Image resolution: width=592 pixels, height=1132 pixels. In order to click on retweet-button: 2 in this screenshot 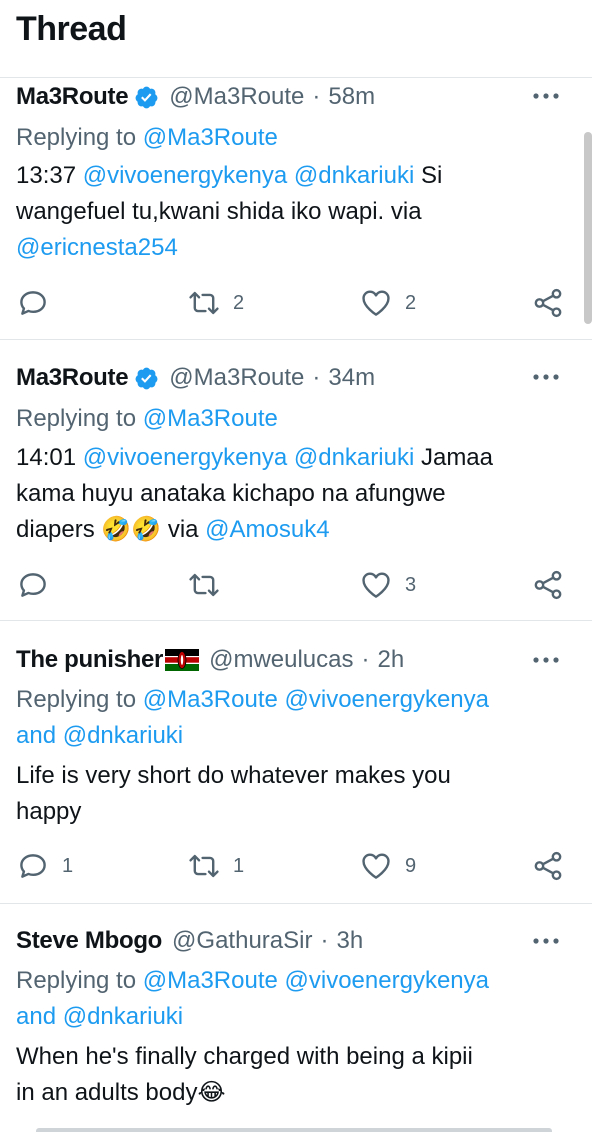, I will do `click(215, 303)`.